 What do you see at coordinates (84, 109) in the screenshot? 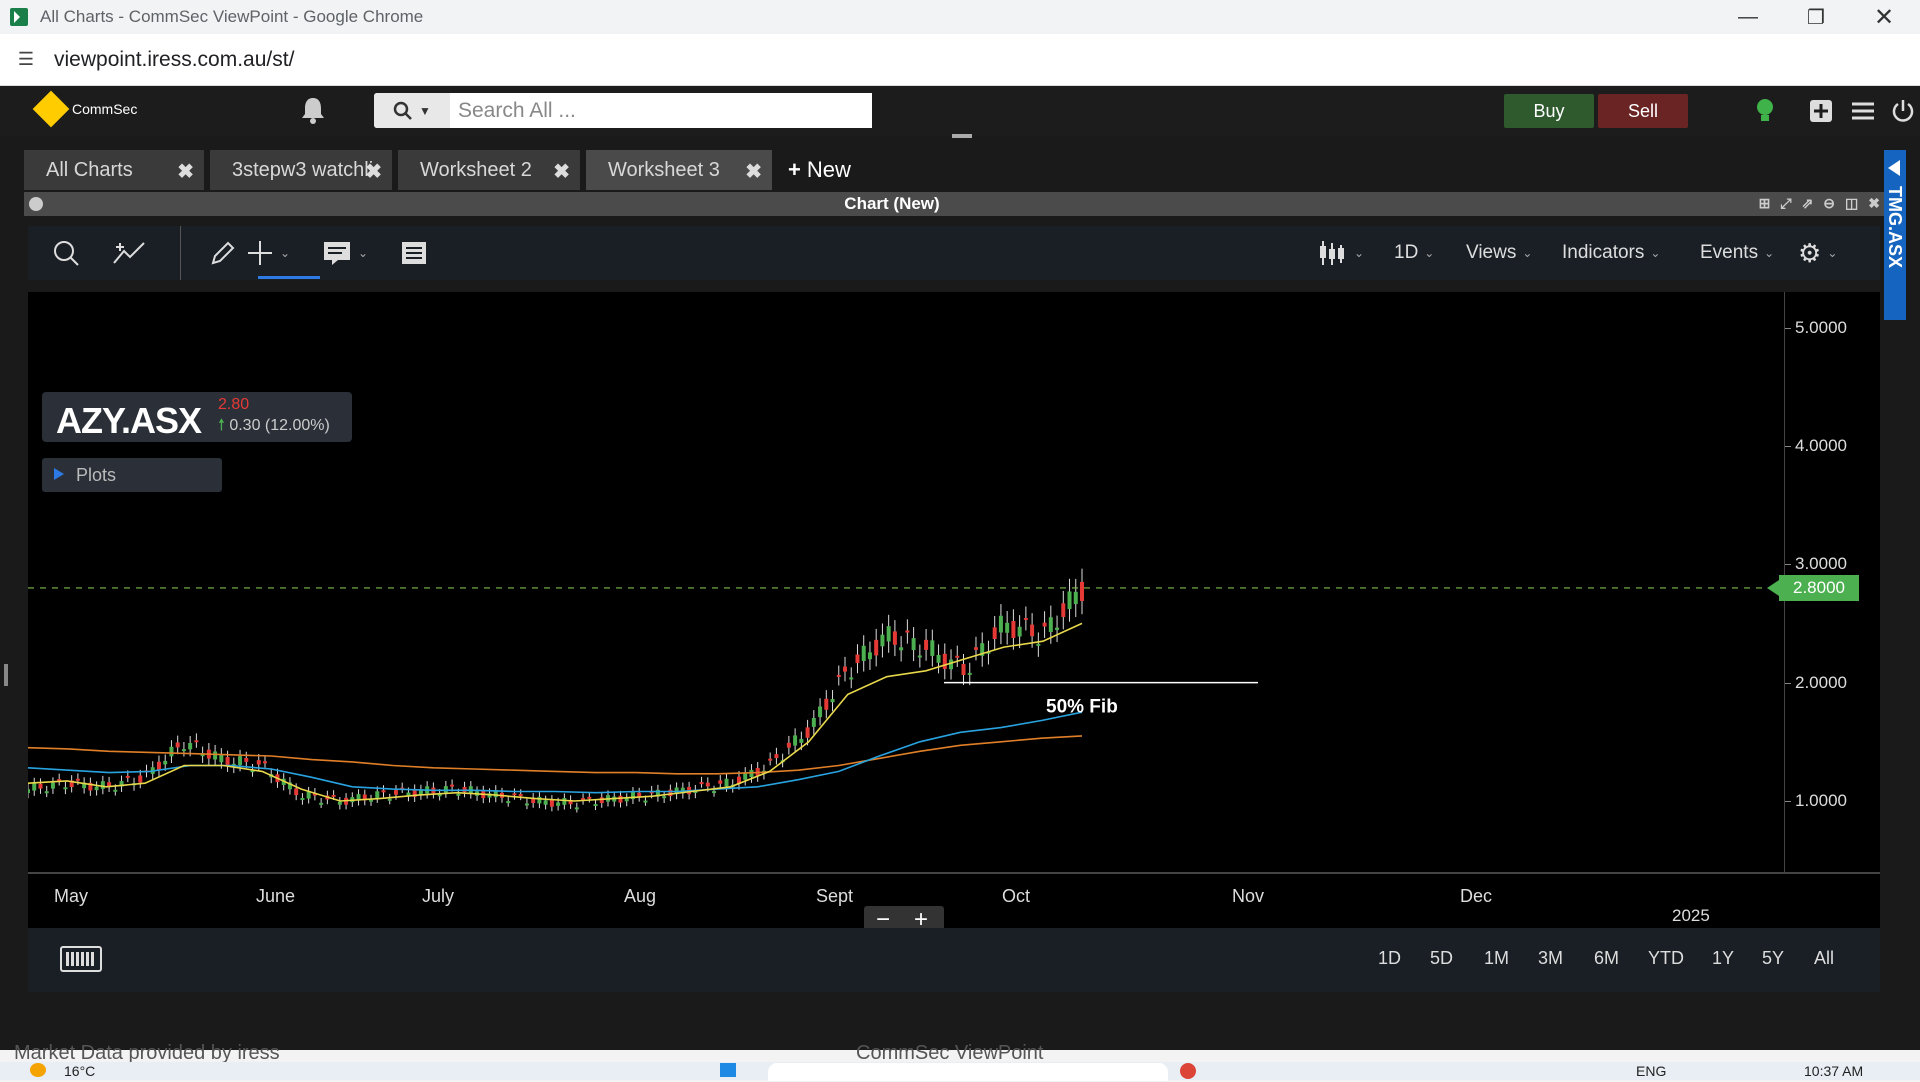
I see `commsec-logo: CommSec` at bounding box center [84, 109].